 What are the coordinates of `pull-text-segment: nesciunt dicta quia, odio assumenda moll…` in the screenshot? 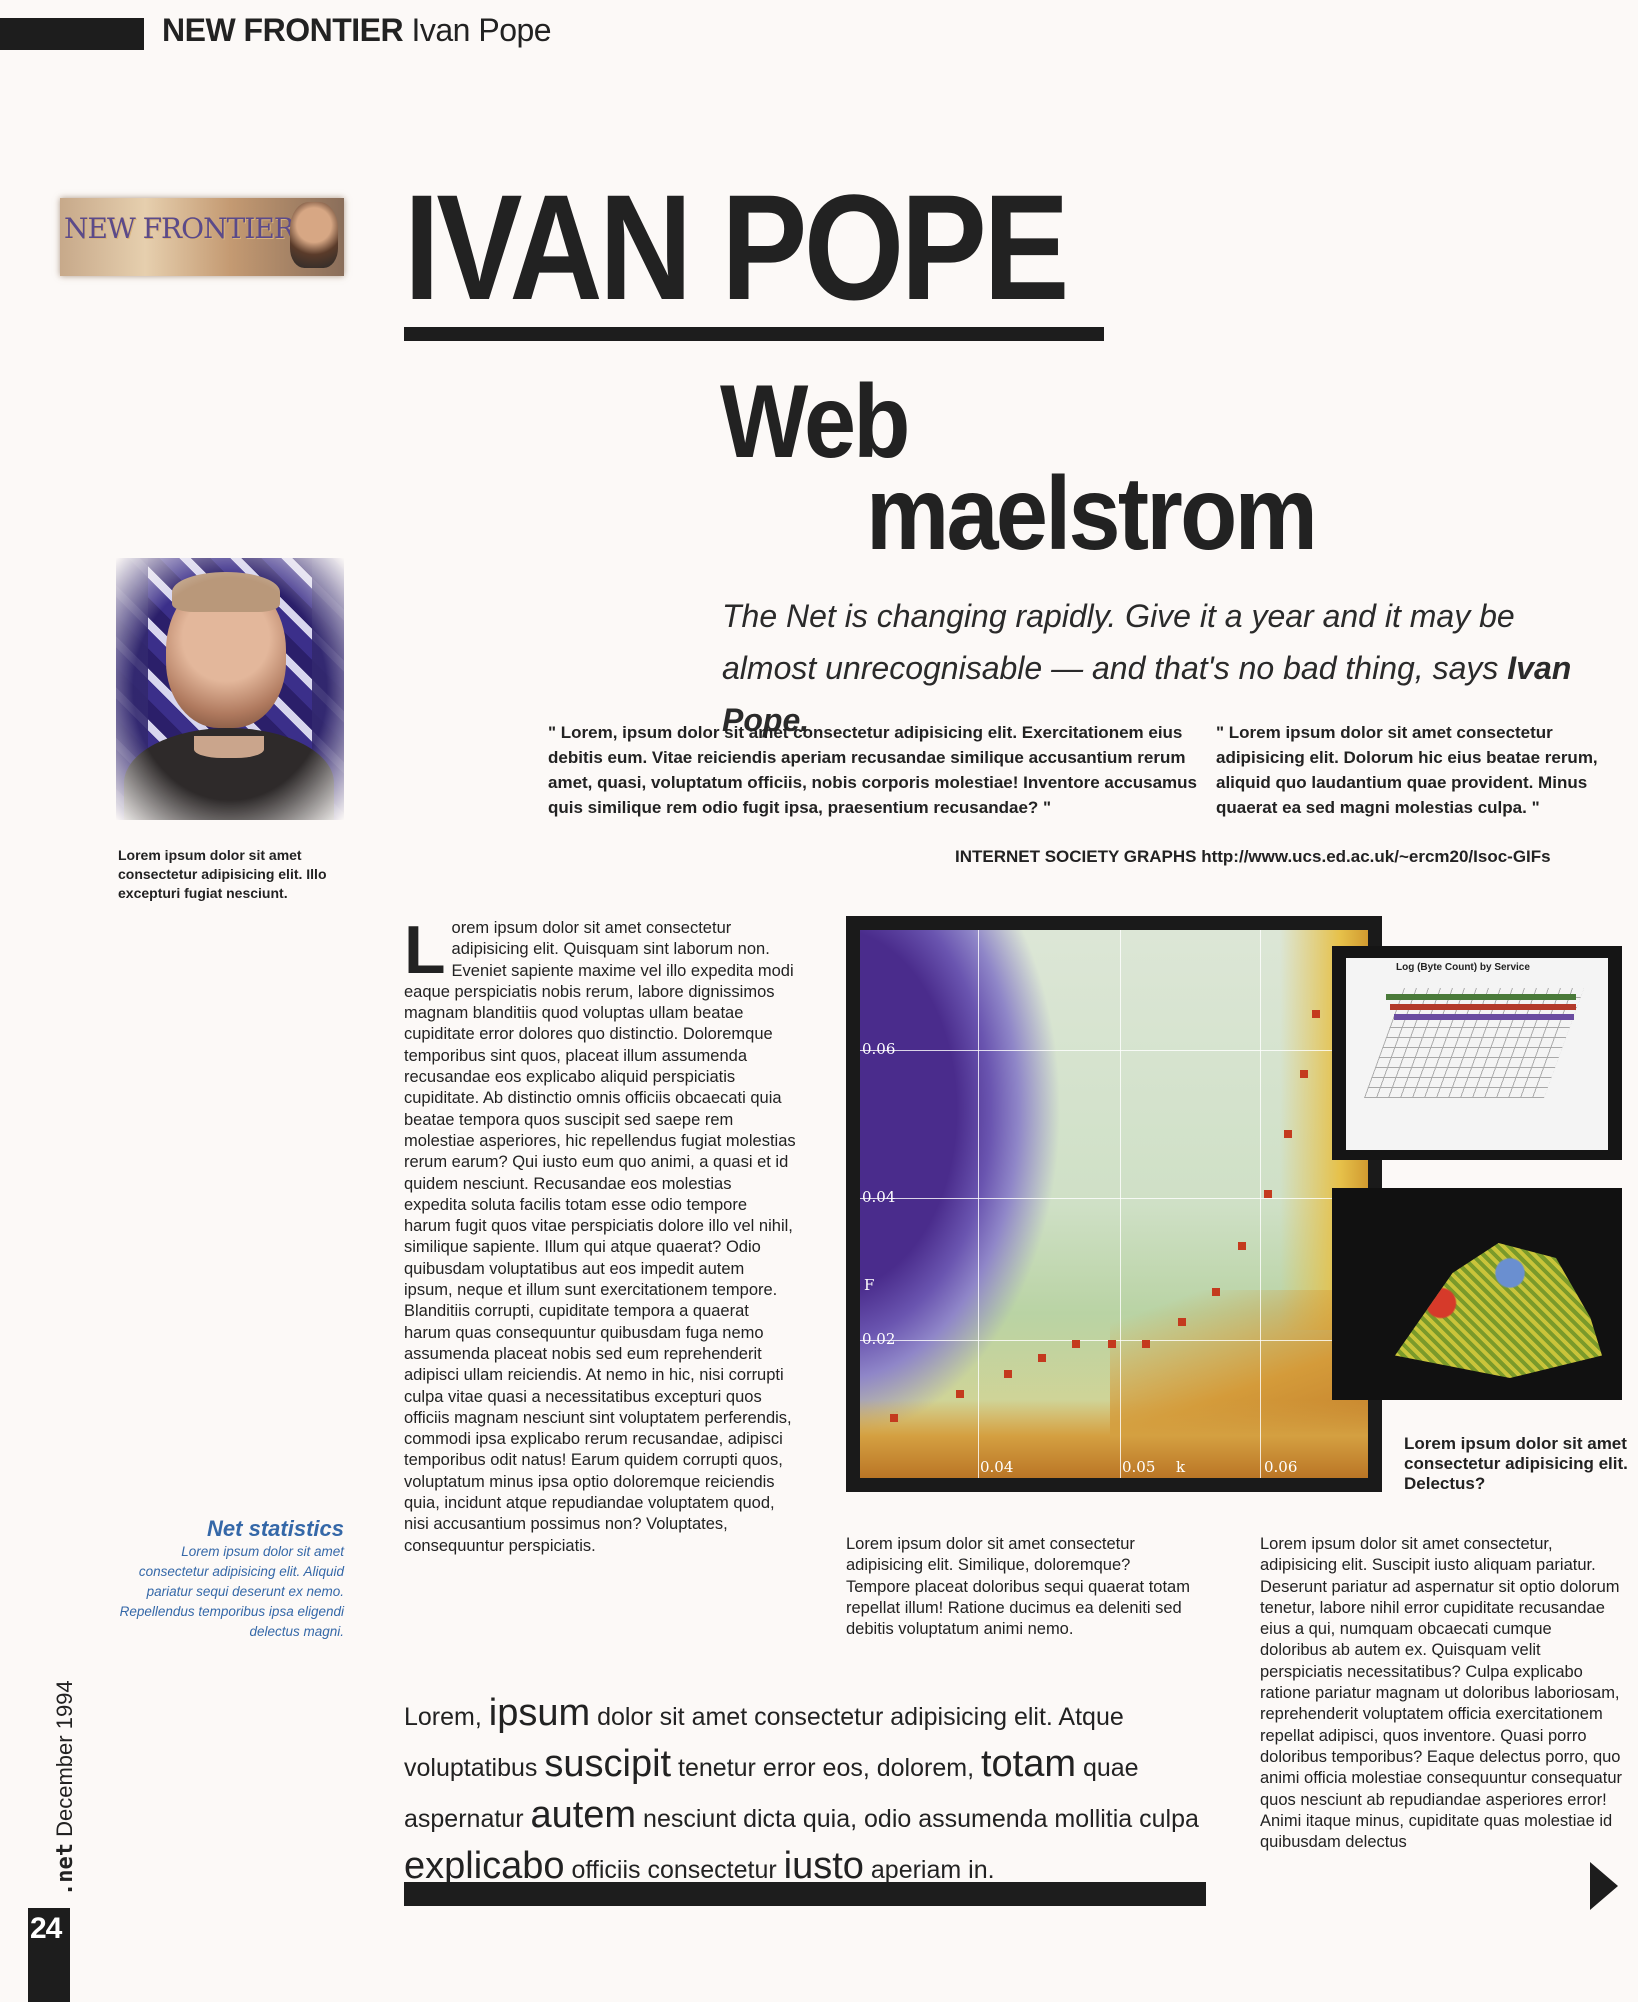 It's located at (917, 1819).